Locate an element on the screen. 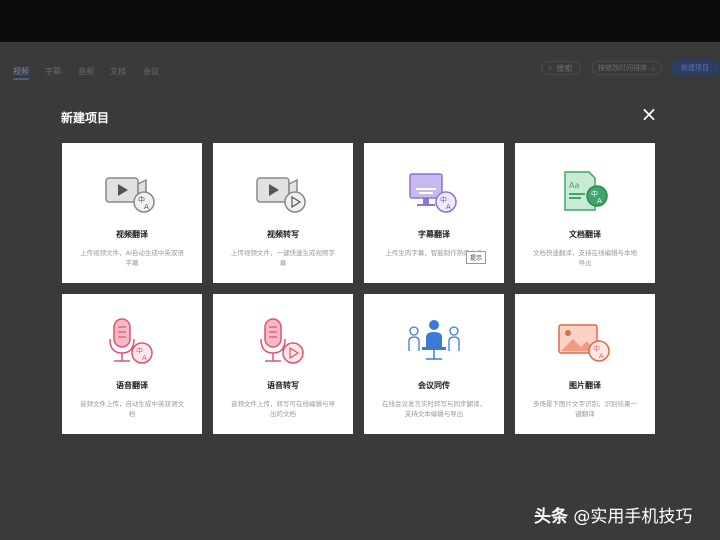 The image size is (720, 540). card-desc: 音频文件上传，转写可在线编辑与导出的文档 is located at coordinates (283, 409).